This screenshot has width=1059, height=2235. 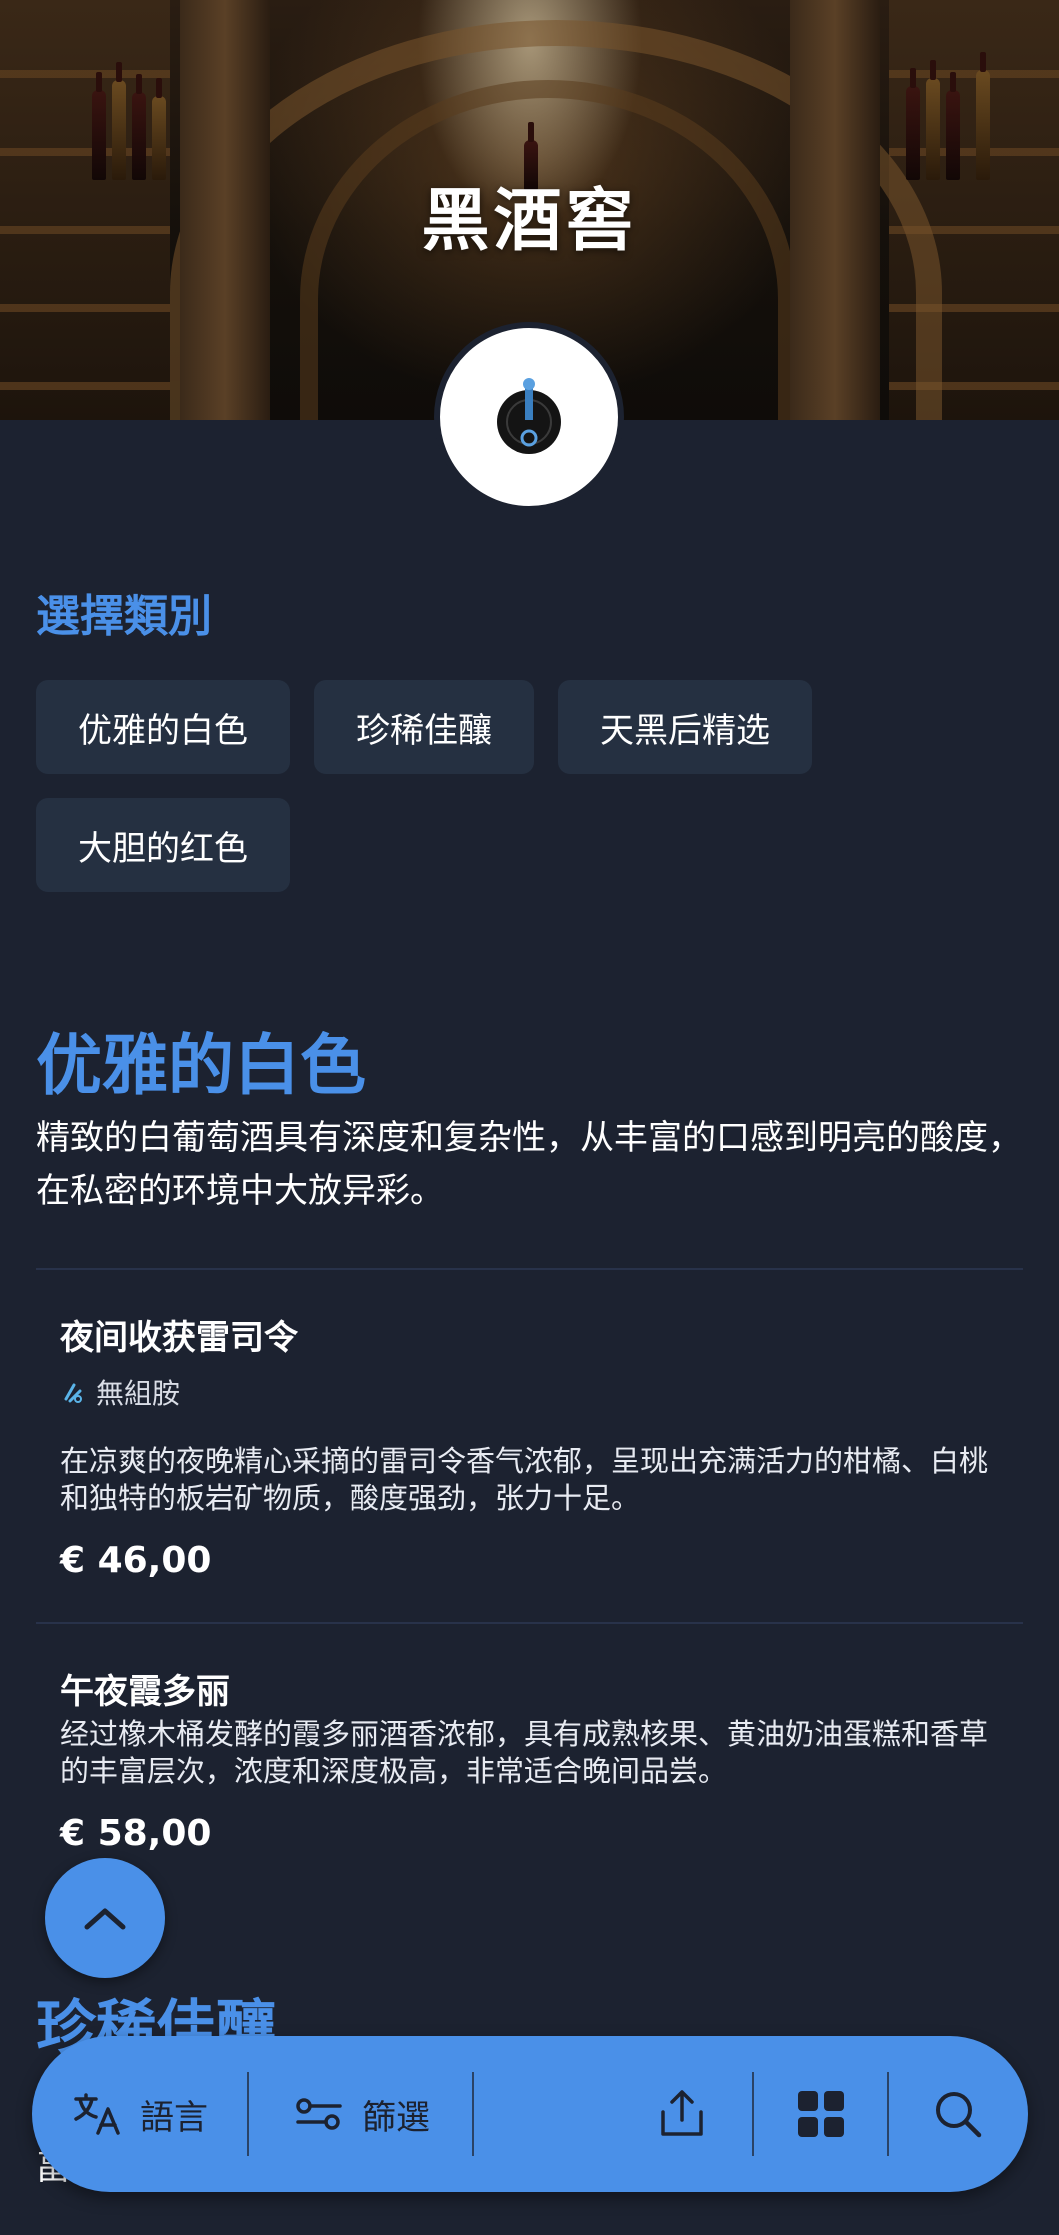 I want to click on filter-icon, so click(x=319, y=2114).